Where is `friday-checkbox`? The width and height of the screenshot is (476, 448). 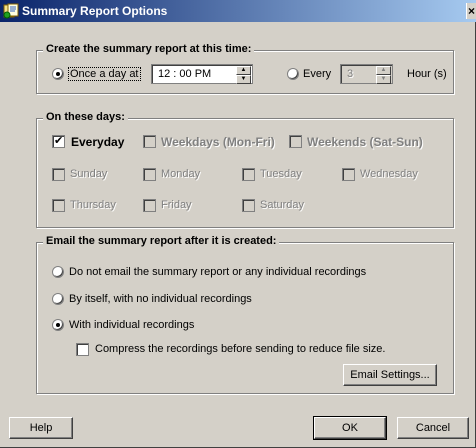 friday-checkbox is located at coordinates (149, 205).